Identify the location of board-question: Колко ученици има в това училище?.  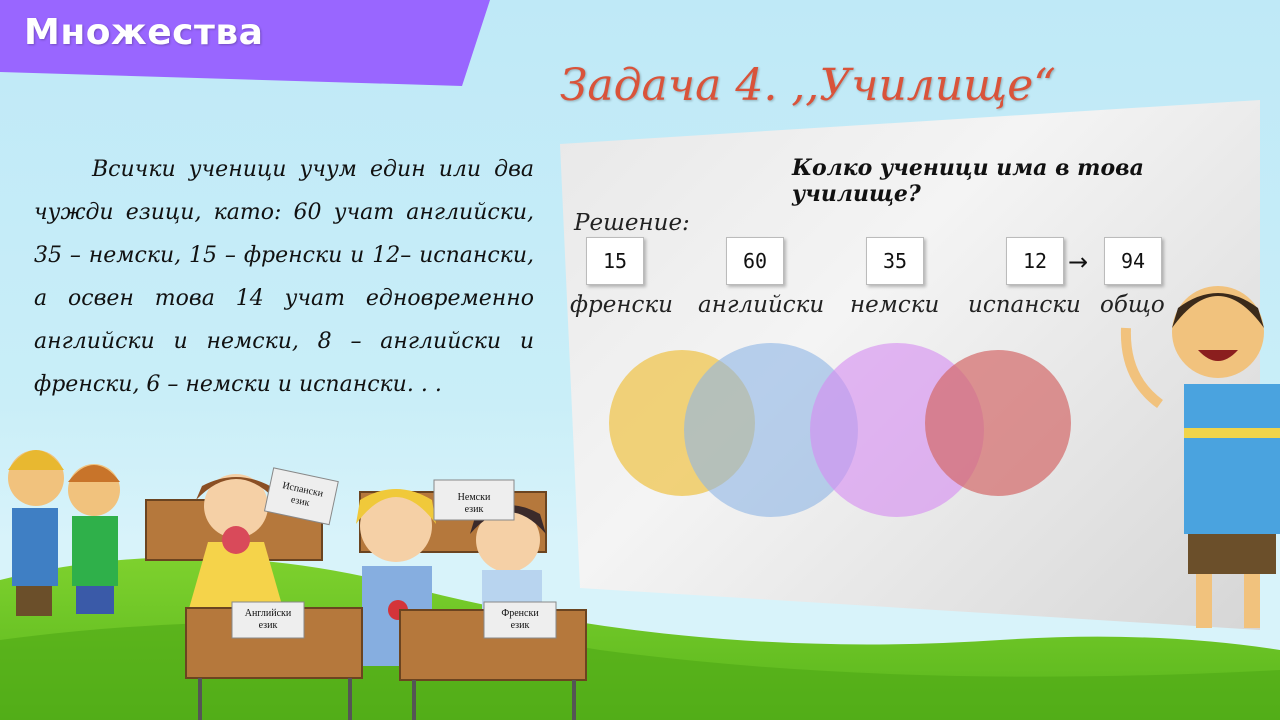
(968, 181).